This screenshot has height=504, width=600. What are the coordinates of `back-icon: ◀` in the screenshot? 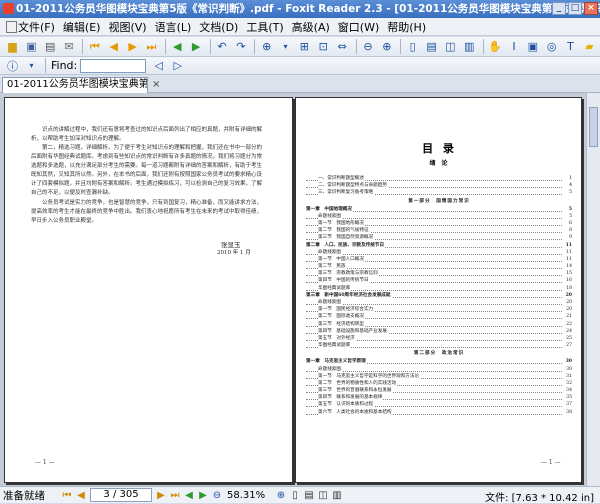 It's located at (177, 47).